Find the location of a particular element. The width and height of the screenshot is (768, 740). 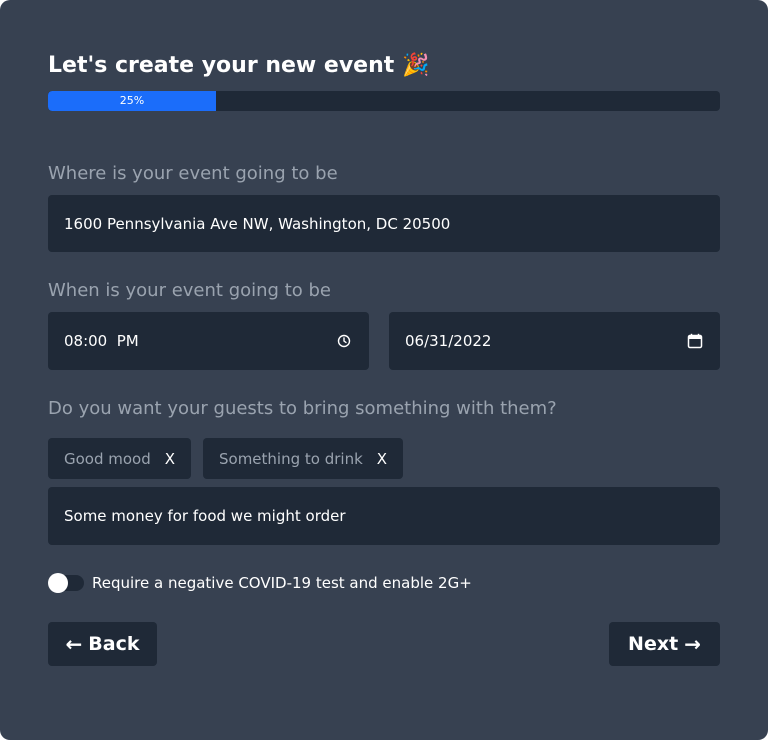

back-button-label: Back is located at coordinates (114, 644).